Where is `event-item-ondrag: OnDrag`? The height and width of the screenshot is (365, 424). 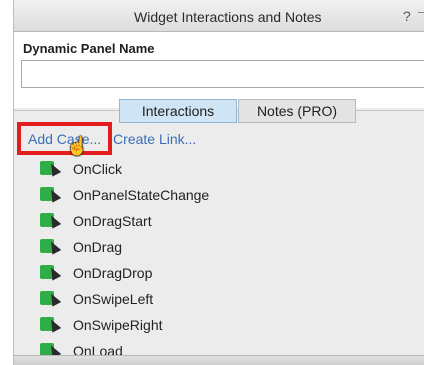 event-item-ondrag: OnDrag is located at coordinates (124, 247).